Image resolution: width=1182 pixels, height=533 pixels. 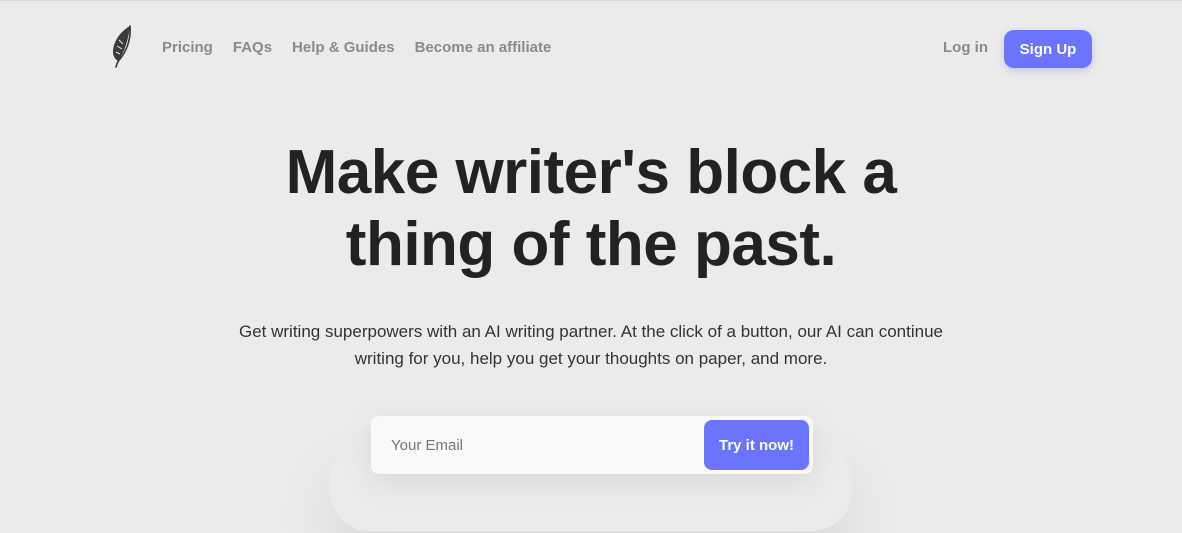 I want to click on nav-link-faqs: FAQs, so click(x=252, y=48).